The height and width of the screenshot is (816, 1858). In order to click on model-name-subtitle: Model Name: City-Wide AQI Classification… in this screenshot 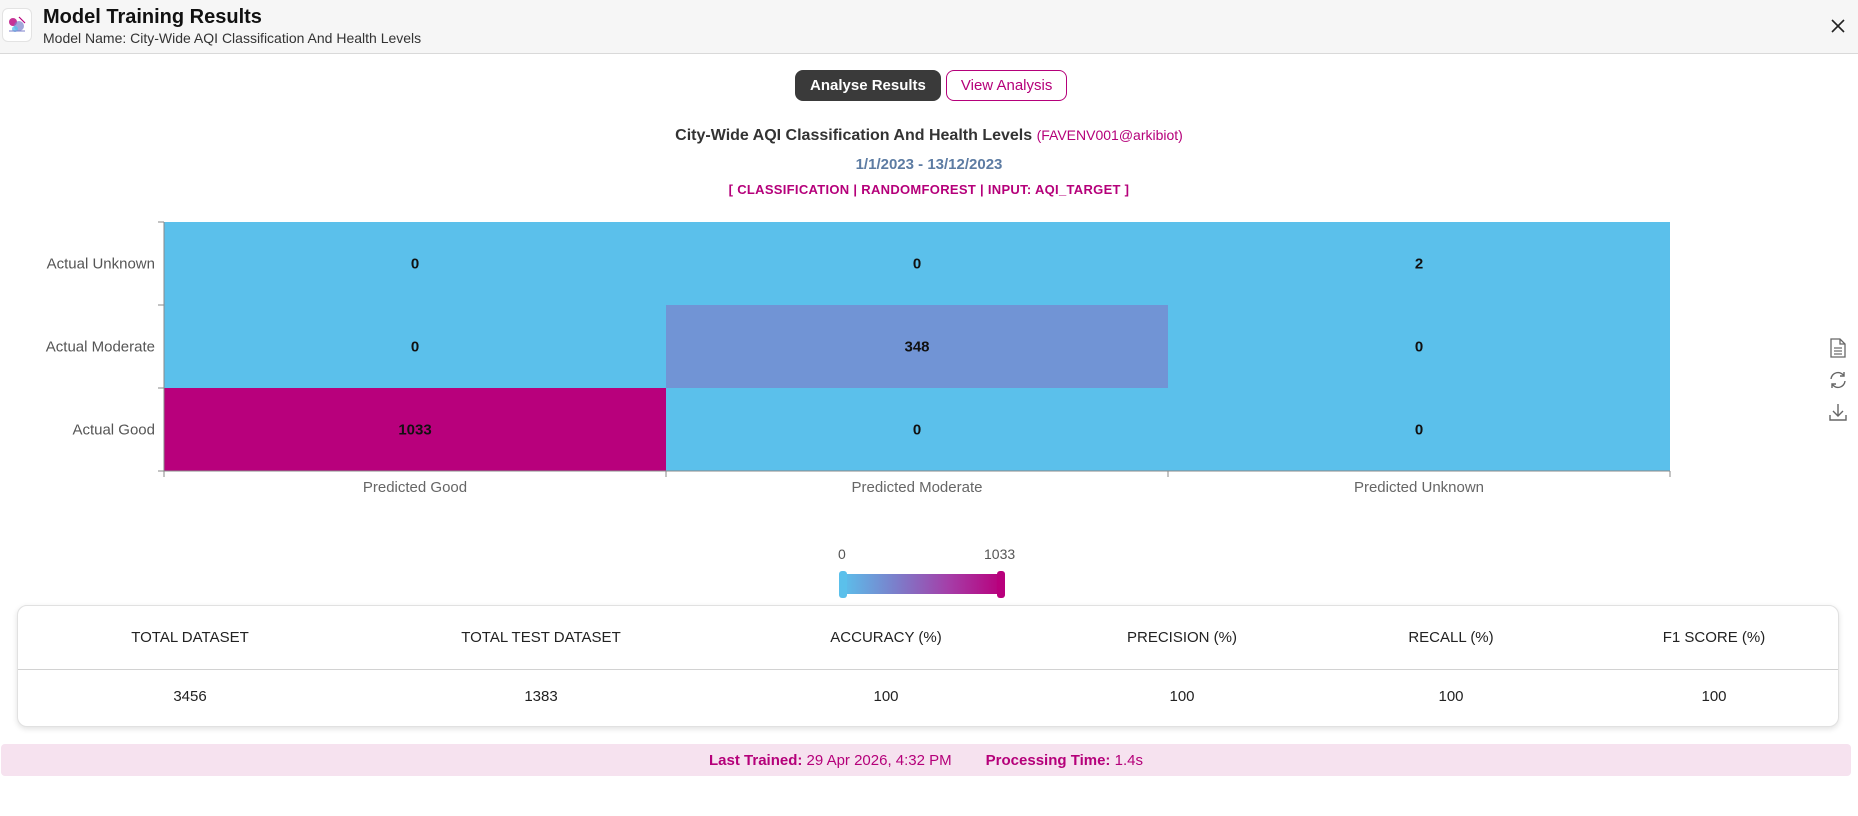, I will do `click(232, 38)`.